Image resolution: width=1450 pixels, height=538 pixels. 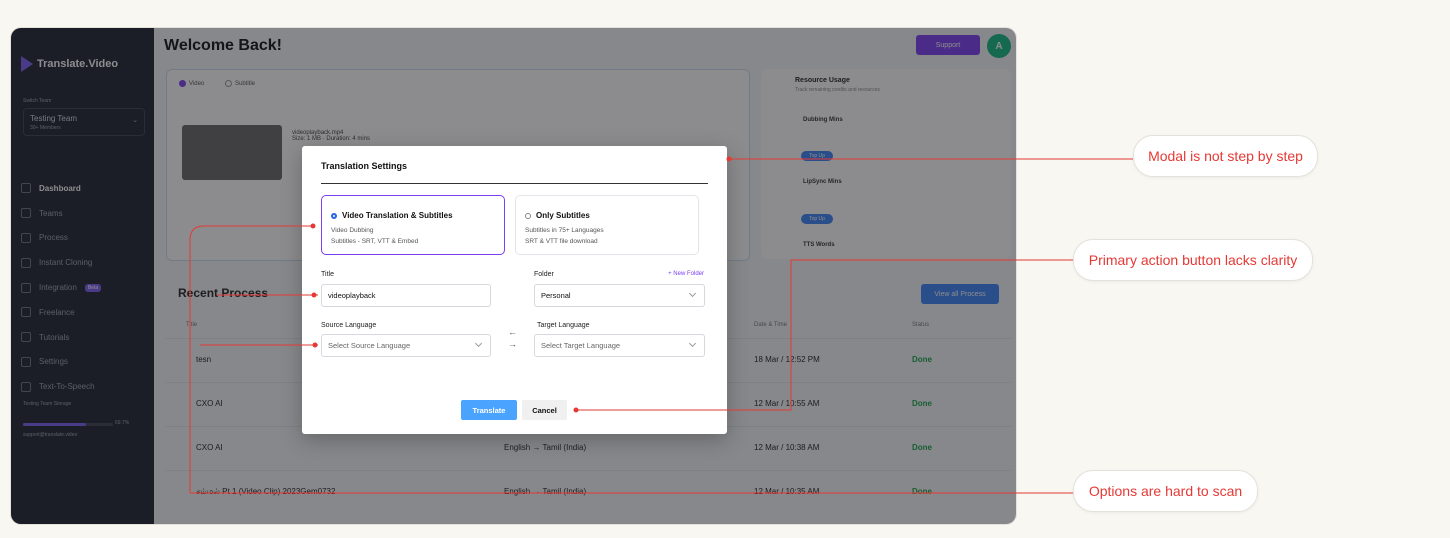 I want to click on annotation-line-cancel, so click(x=825, y=335).